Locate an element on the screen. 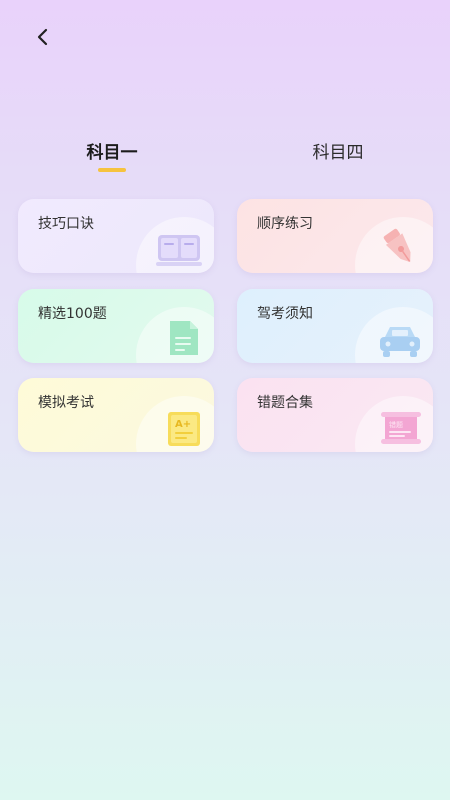 The width and height of the screenshot is (450, 800). active-tab-indicator is located at coordinates (112, 170).